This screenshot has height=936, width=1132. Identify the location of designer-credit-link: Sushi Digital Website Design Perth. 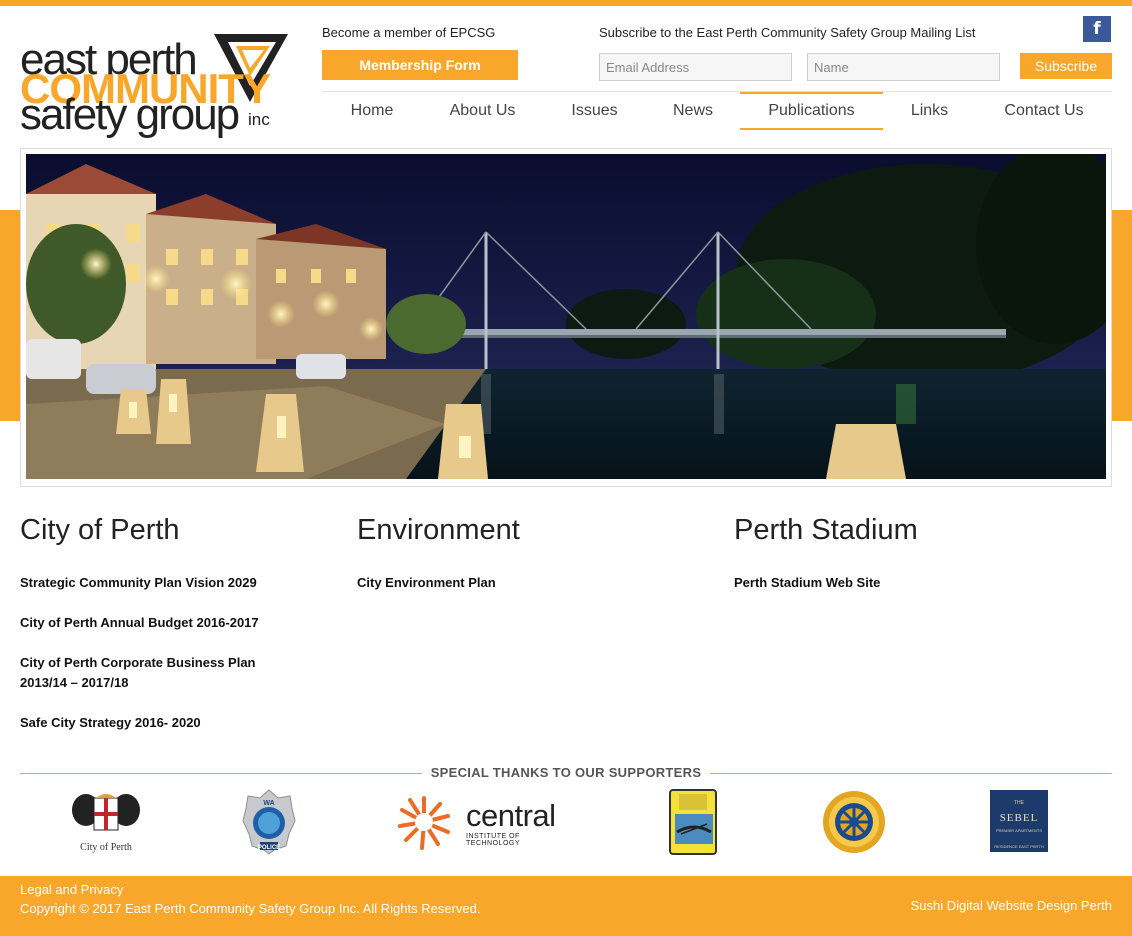
(1011, 905).